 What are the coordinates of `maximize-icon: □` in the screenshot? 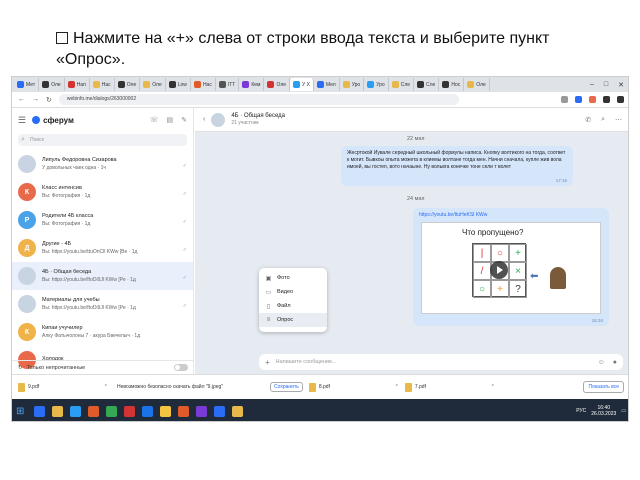 It's located at (606, 85).